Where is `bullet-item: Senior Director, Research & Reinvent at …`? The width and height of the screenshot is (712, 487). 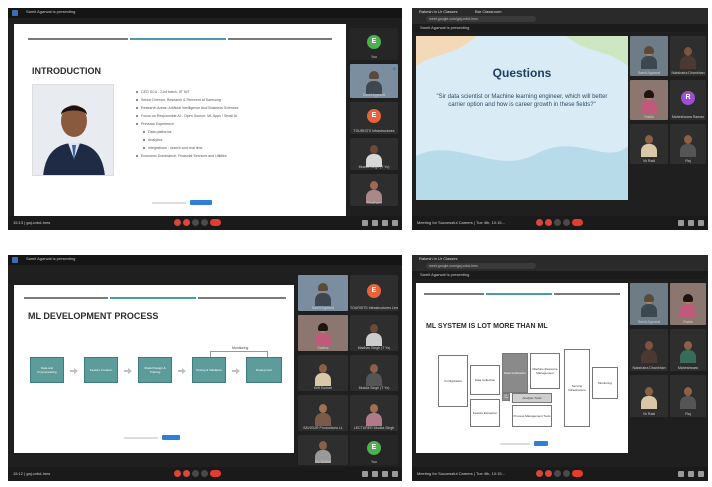 bullet-item: Senior Director, Research & Reinvent at … is located at coordinates (187, 102).